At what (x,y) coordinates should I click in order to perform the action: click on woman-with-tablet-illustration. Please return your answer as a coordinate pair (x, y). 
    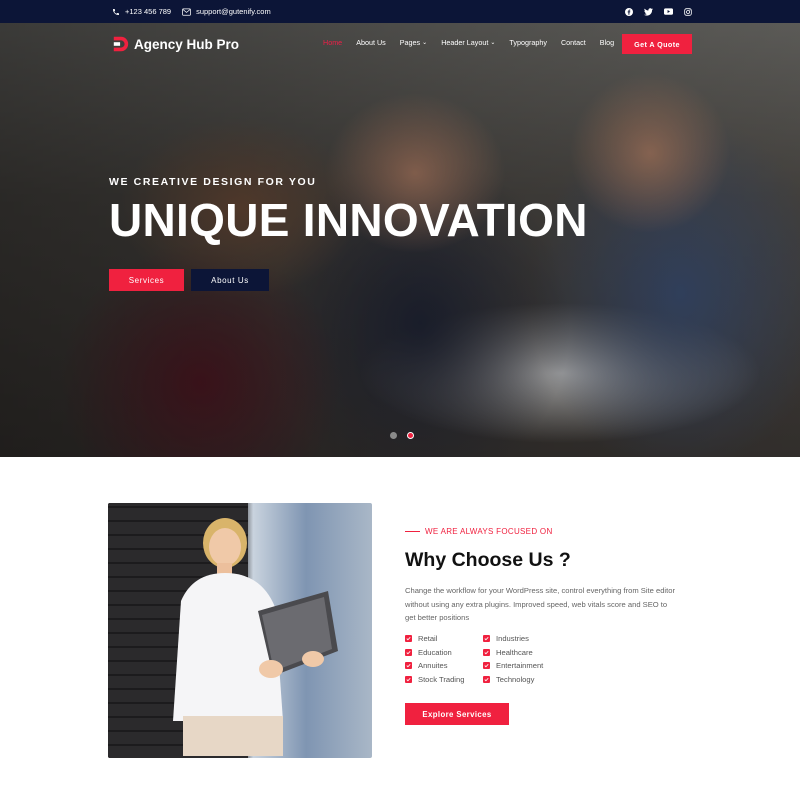
    Looking at the image, I should click on (255, 637).